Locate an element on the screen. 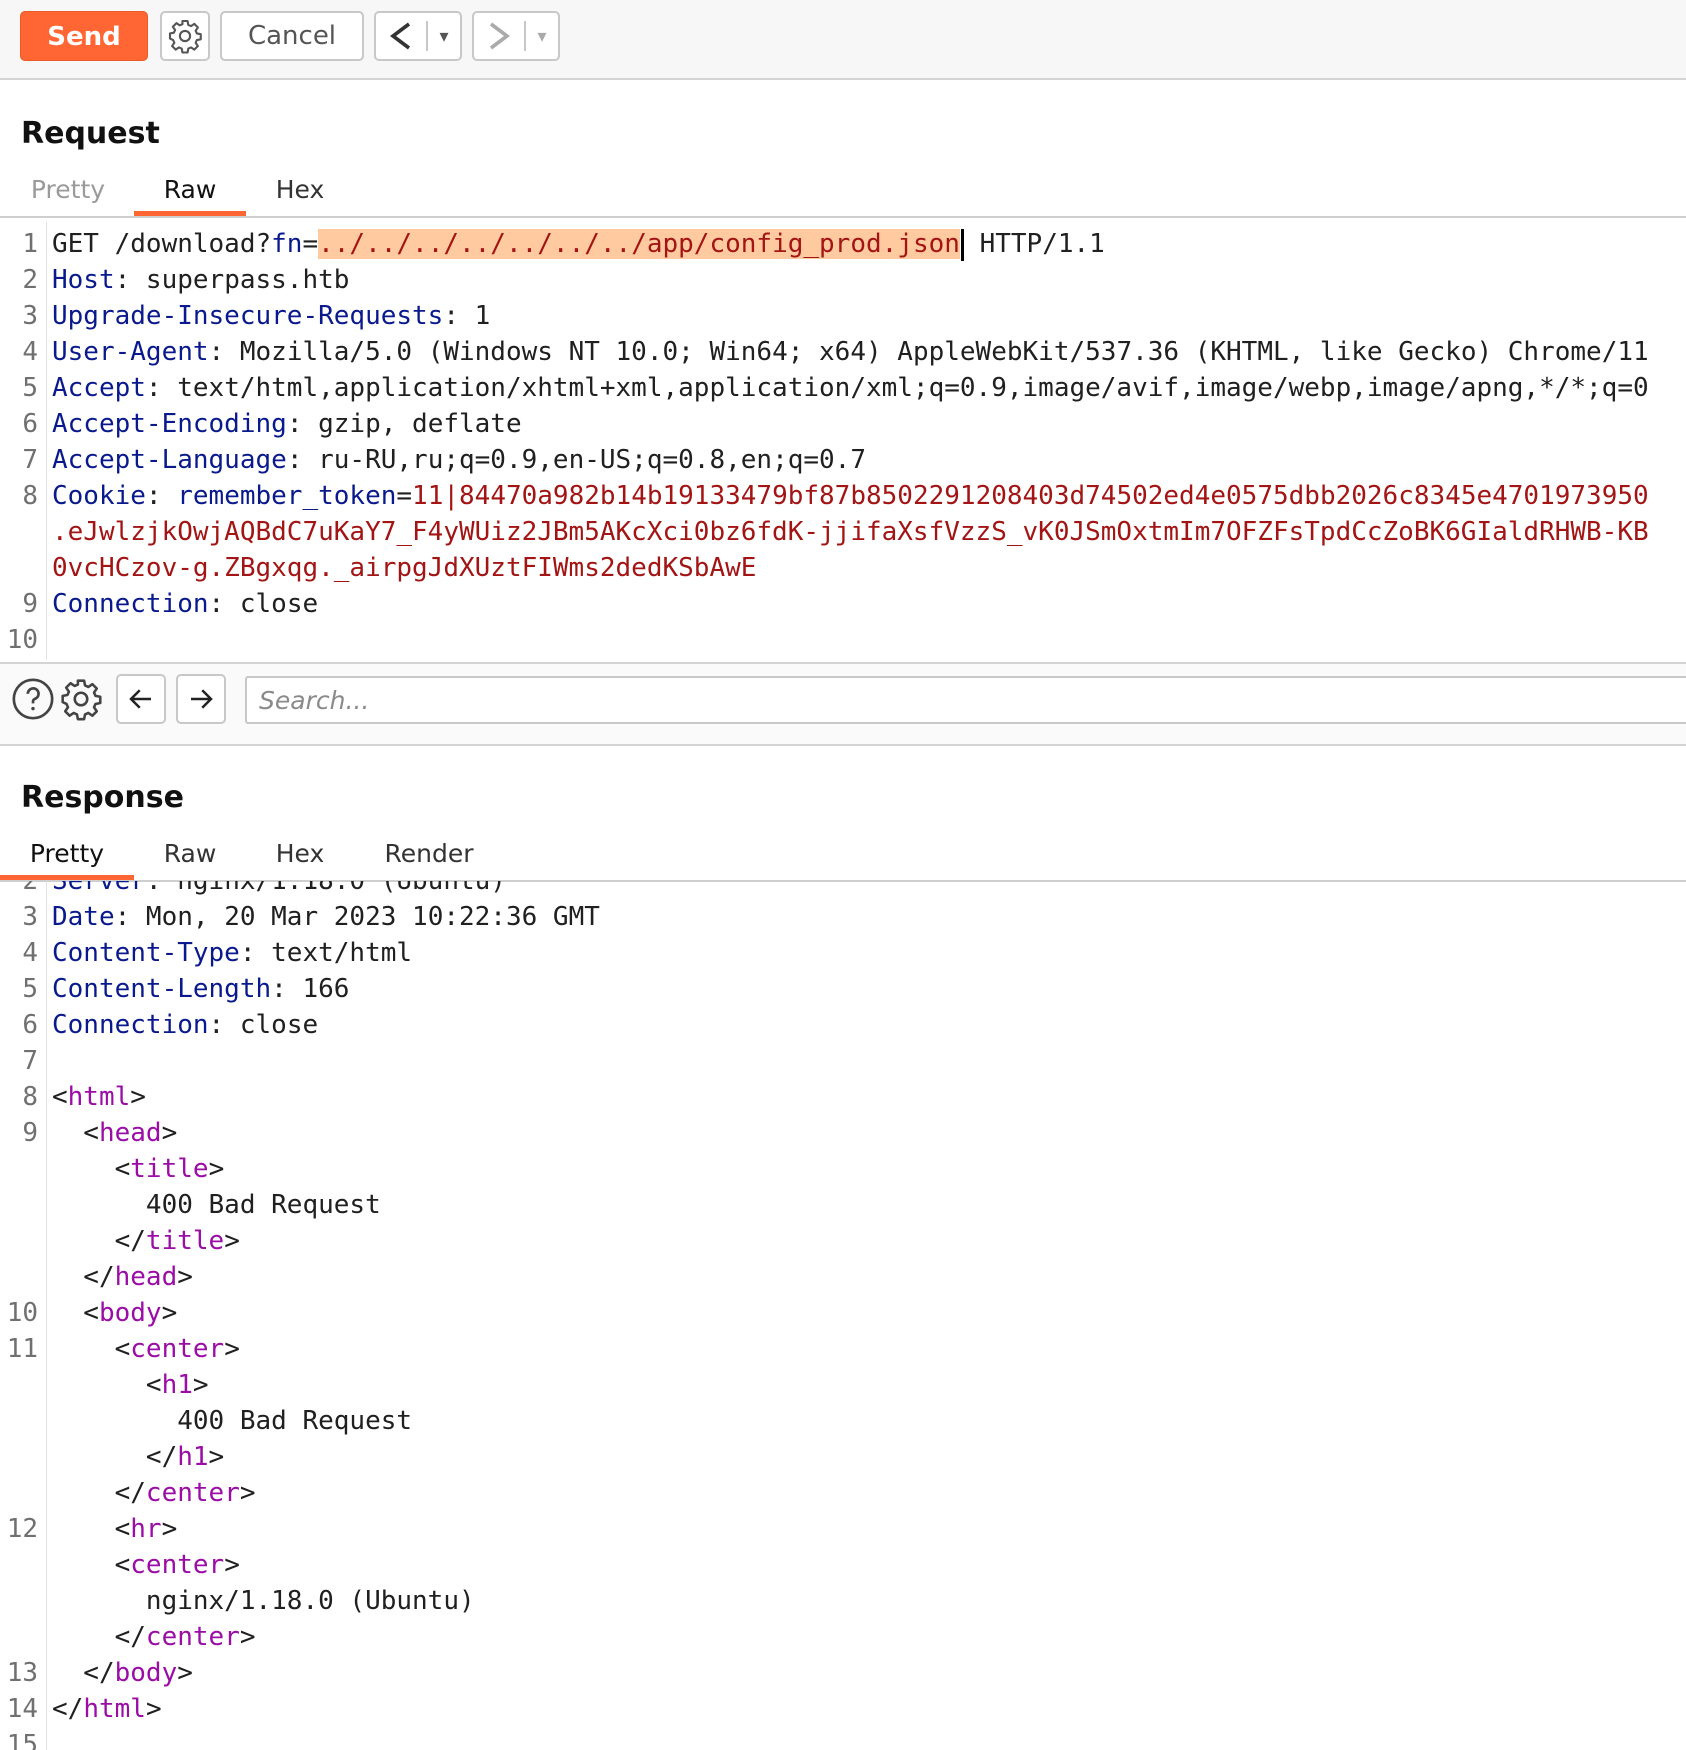 This screenshot has height=1750, width=1686. cancel-button: Cancel is located at coordinates (292, 36).